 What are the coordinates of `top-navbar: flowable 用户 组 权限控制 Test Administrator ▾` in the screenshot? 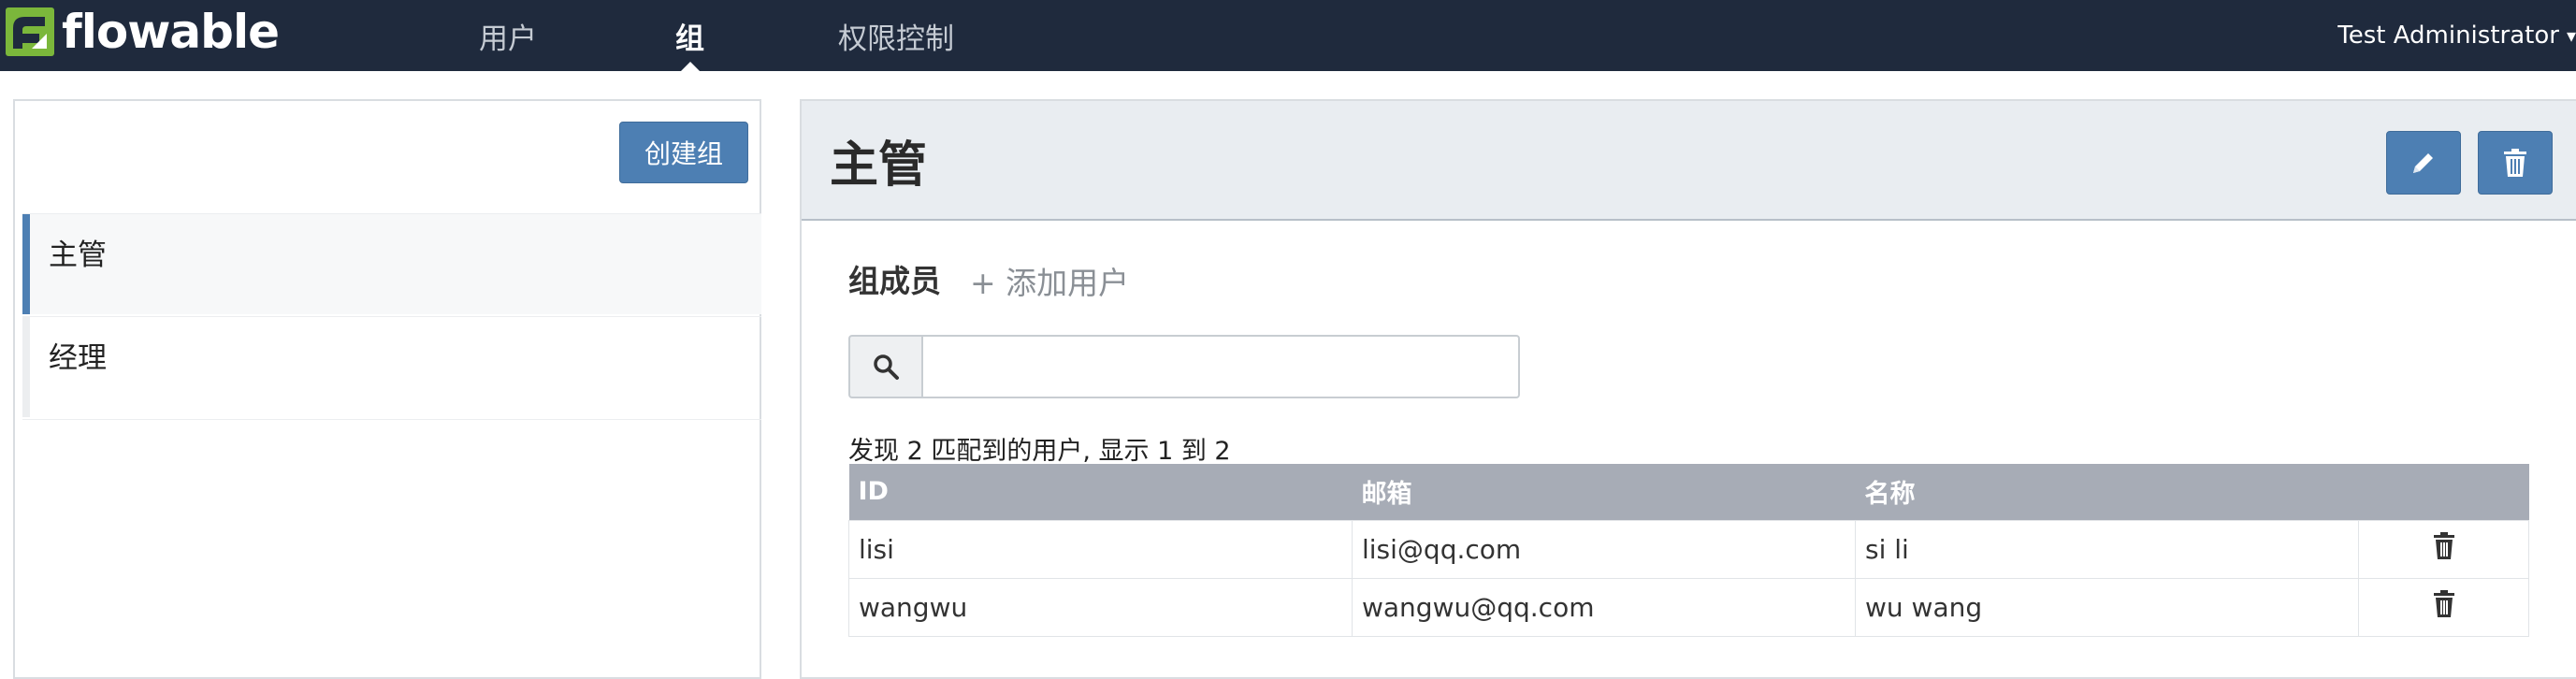 It's located at (1288, 36).